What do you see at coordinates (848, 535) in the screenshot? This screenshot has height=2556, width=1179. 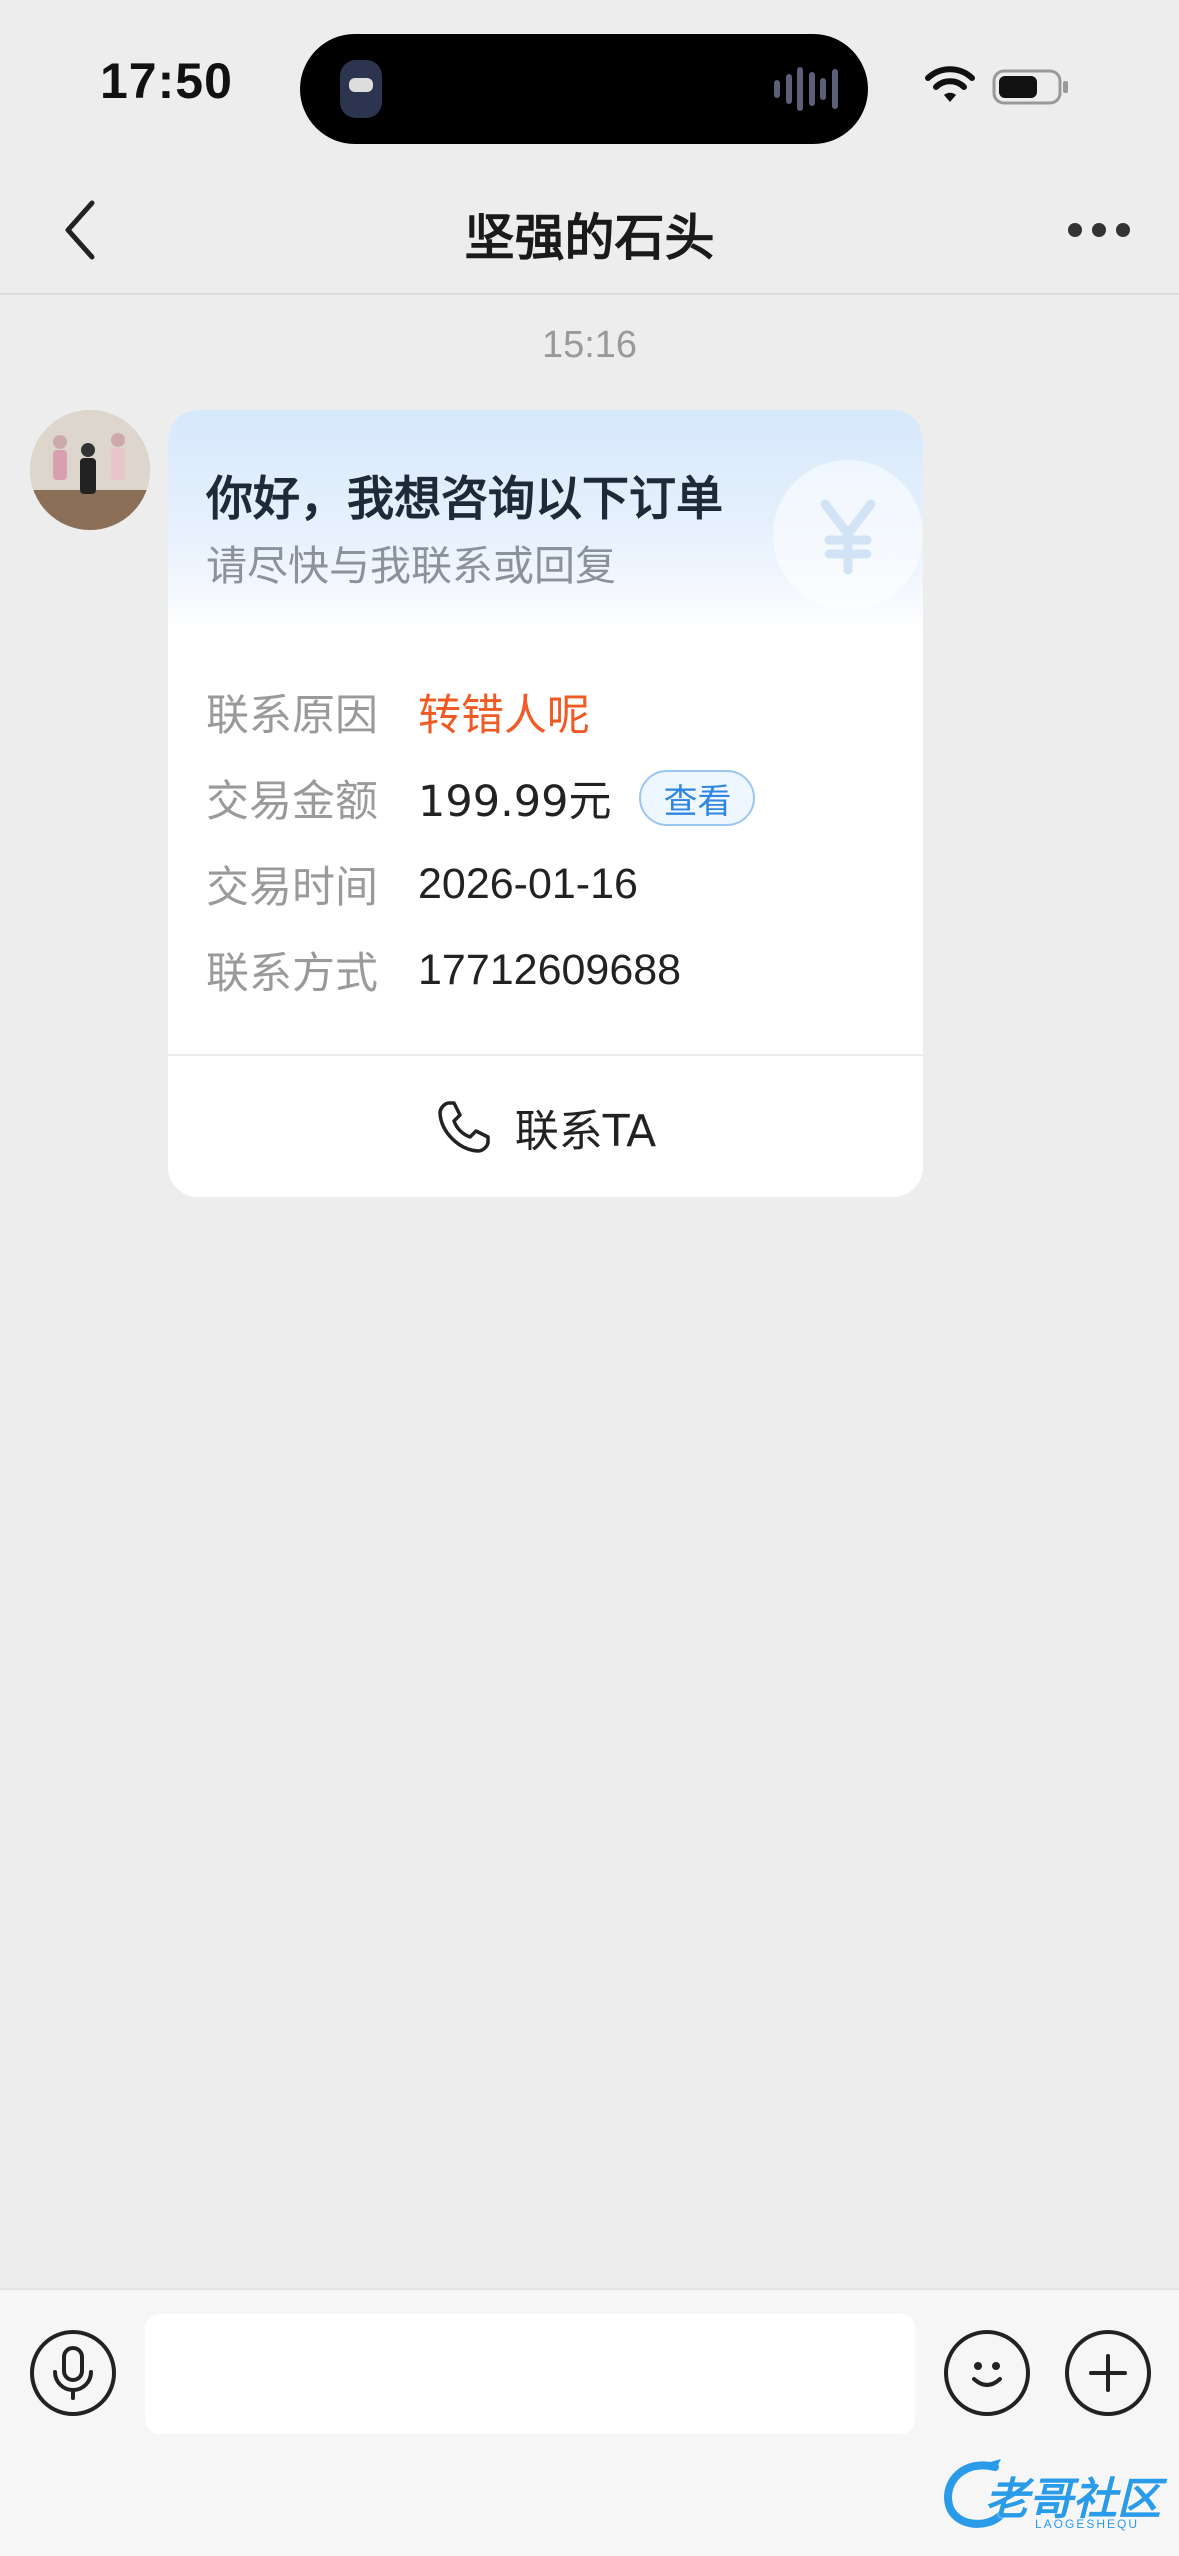 I see `yen-icon` at bounding box center [848, 535].